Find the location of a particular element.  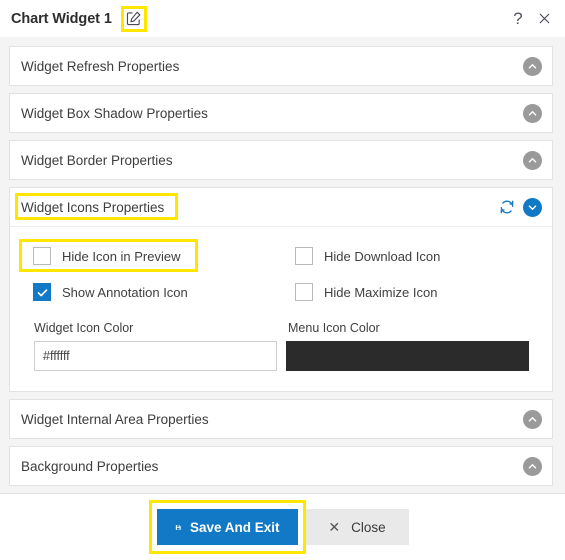

accordion-title: Widget Border Properties is located at coordinates (97, 160).